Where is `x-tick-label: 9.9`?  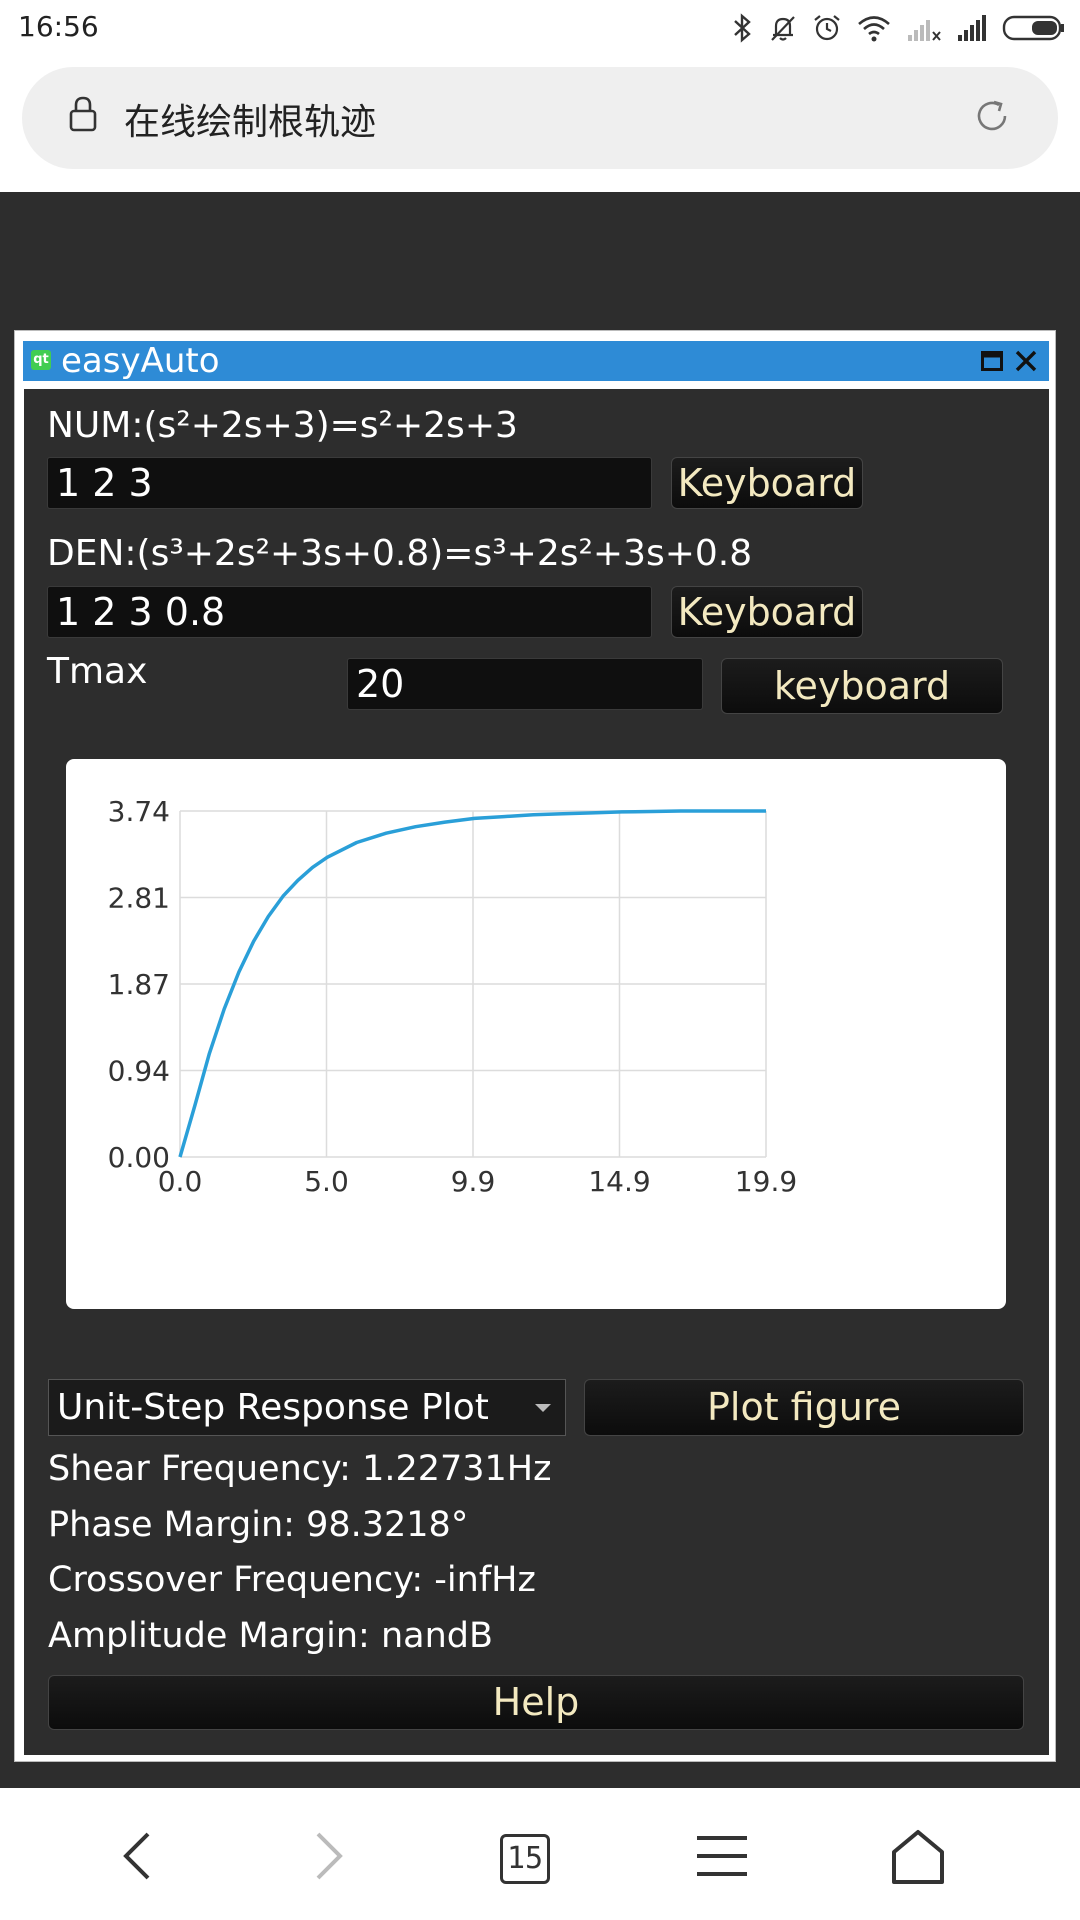 x-tick-label: 9.9 is located at coordinates (473, 1181).